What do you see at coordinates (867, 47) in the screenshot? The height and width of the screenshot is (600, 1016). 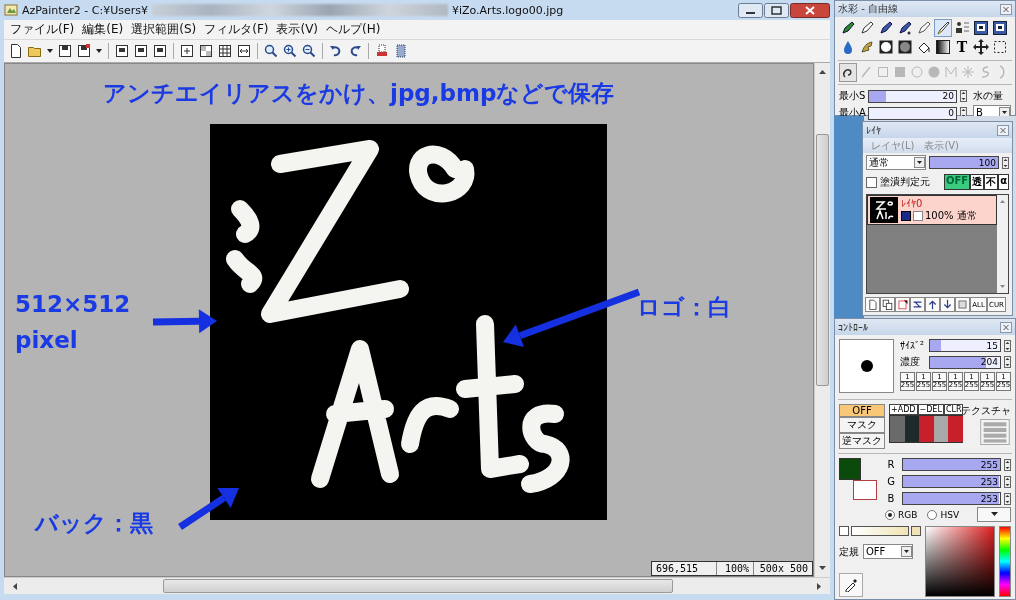 I see `smudge-icon` at bounding box center [867, 47].